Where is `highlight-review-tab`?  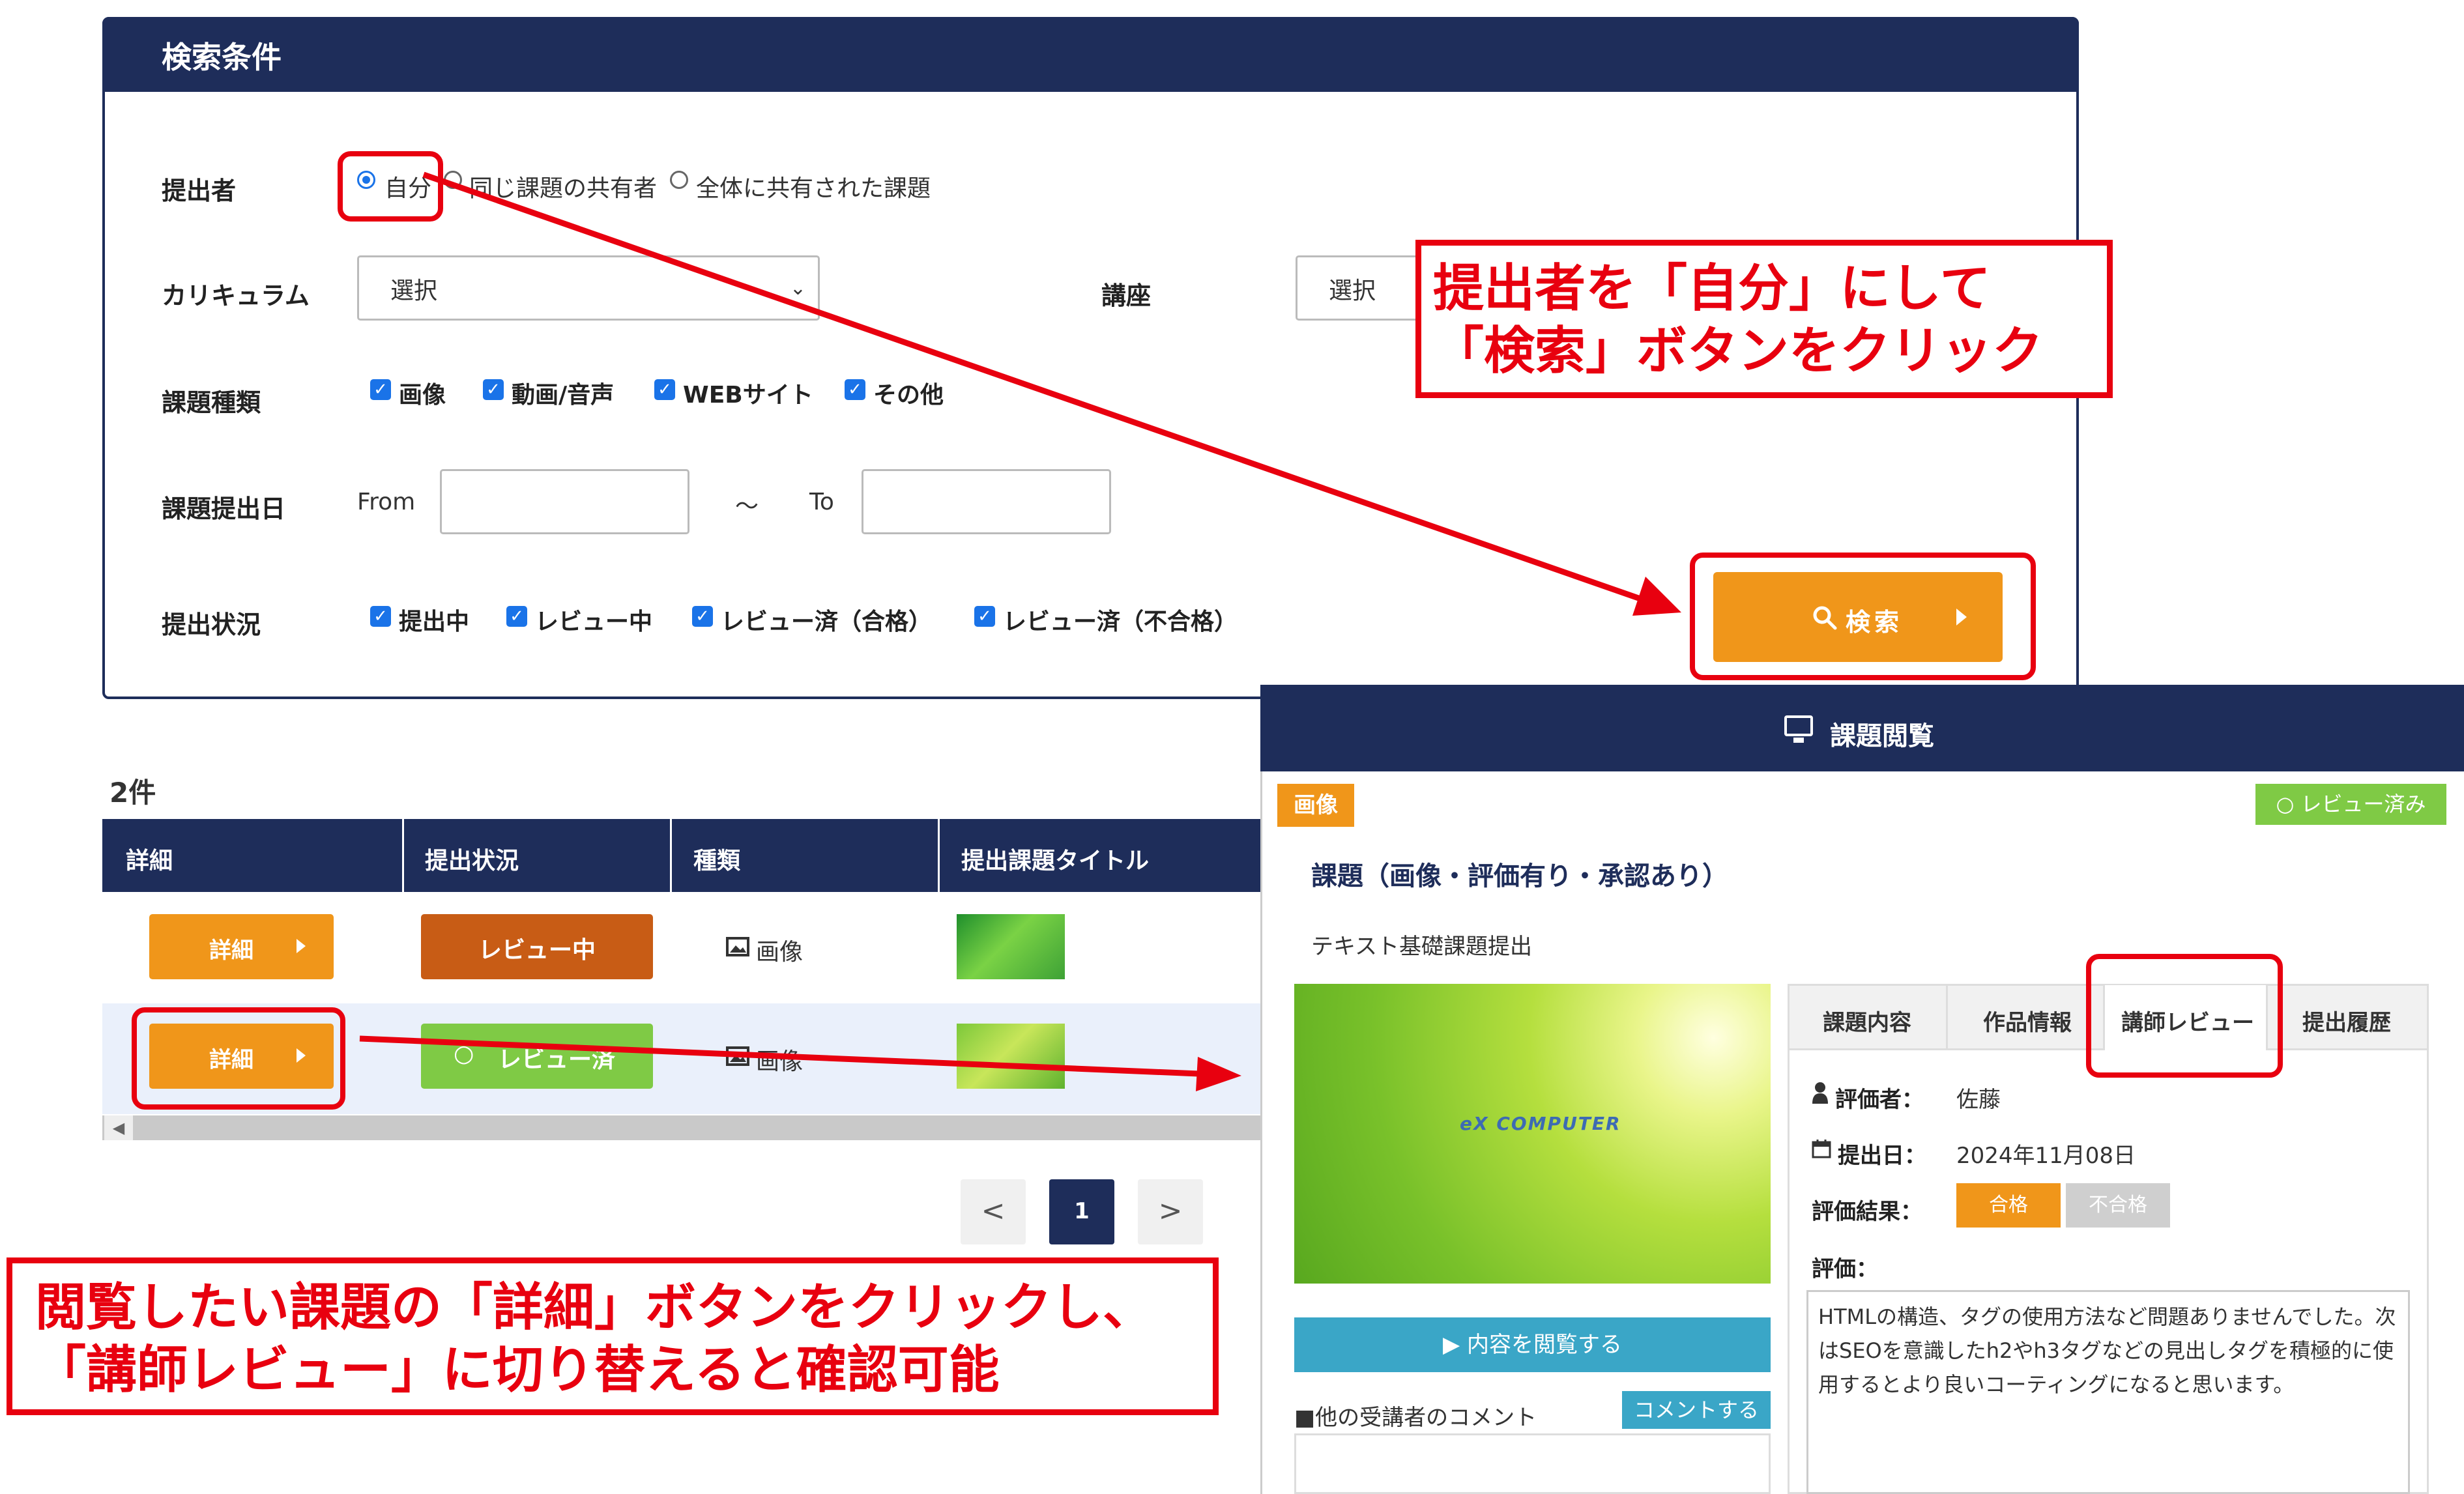 highlight-review-tab is located at coordinates (2185, 1016).